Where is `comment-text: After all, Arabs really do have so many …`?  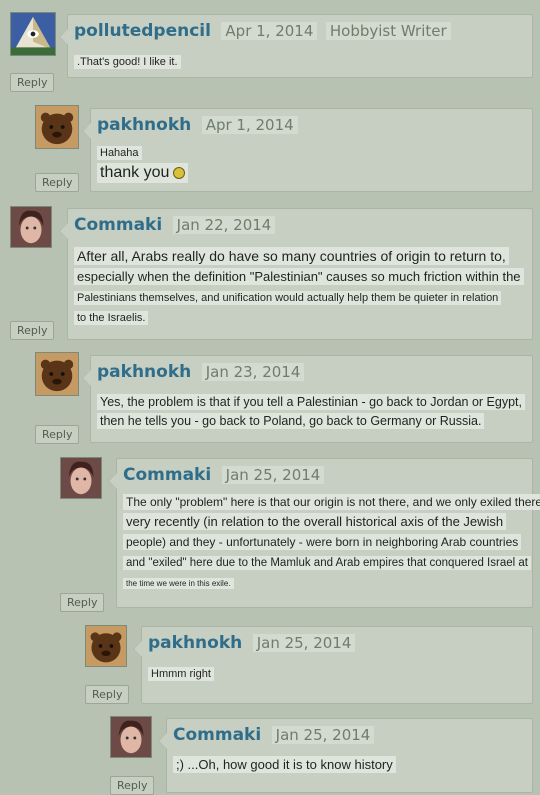 comment-text: After all, Arabs really do have so many … is located at coordinates (291, 256).